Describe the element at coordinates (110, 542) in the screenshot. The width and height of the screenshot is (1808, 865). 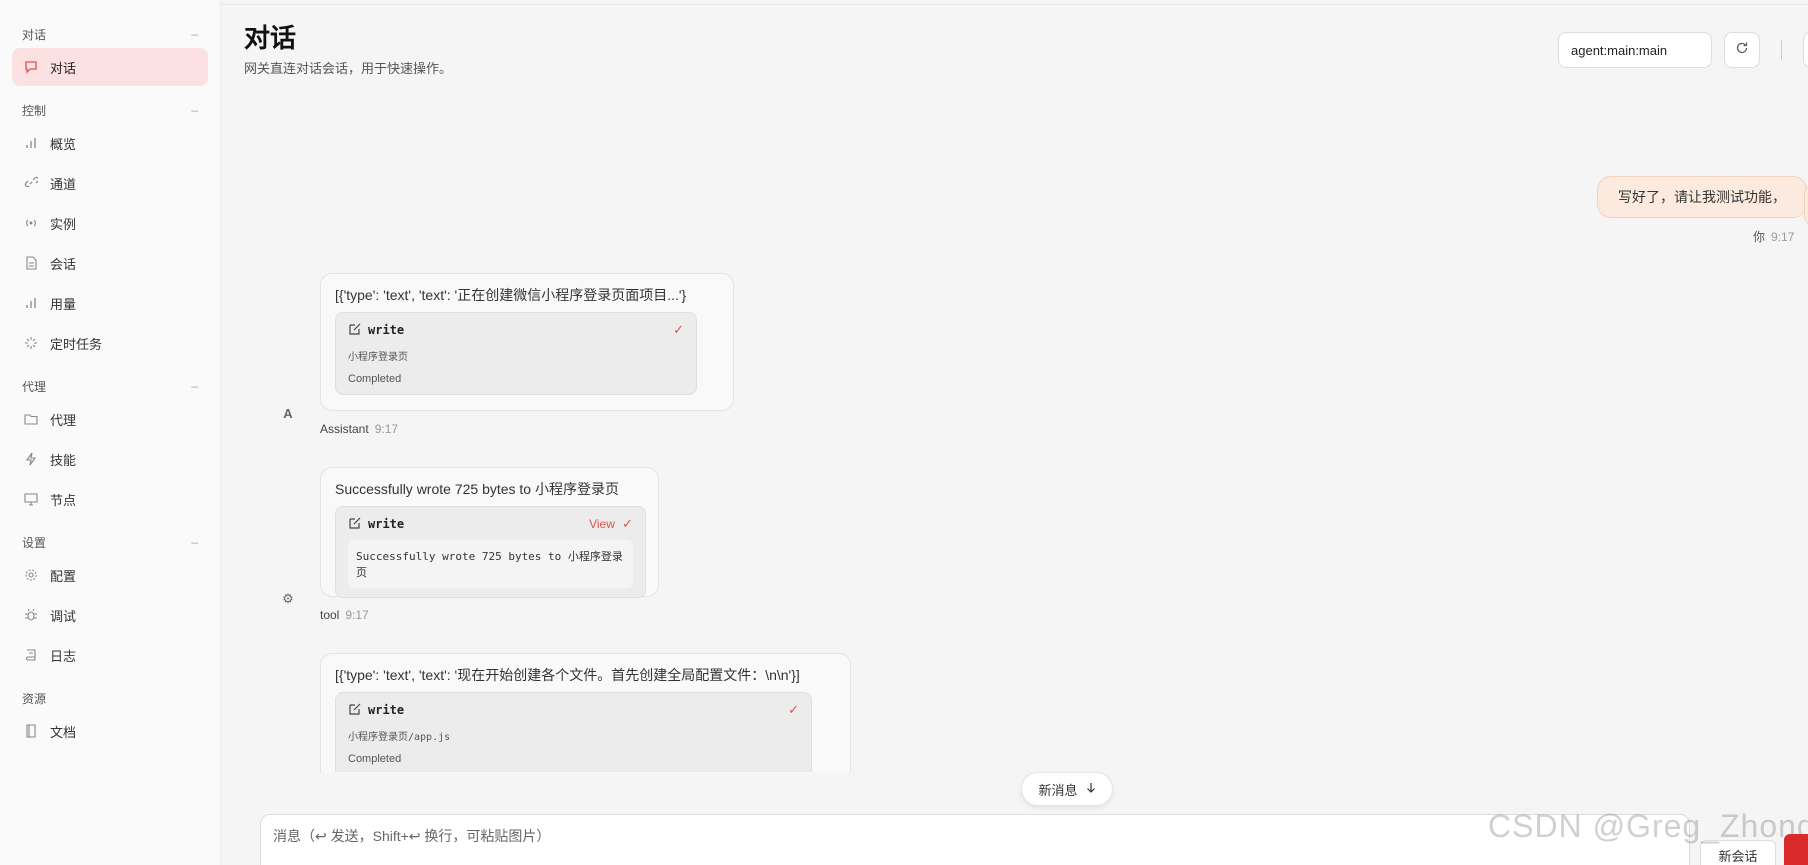
I see `group-header-settings: 设置 –` at that location.